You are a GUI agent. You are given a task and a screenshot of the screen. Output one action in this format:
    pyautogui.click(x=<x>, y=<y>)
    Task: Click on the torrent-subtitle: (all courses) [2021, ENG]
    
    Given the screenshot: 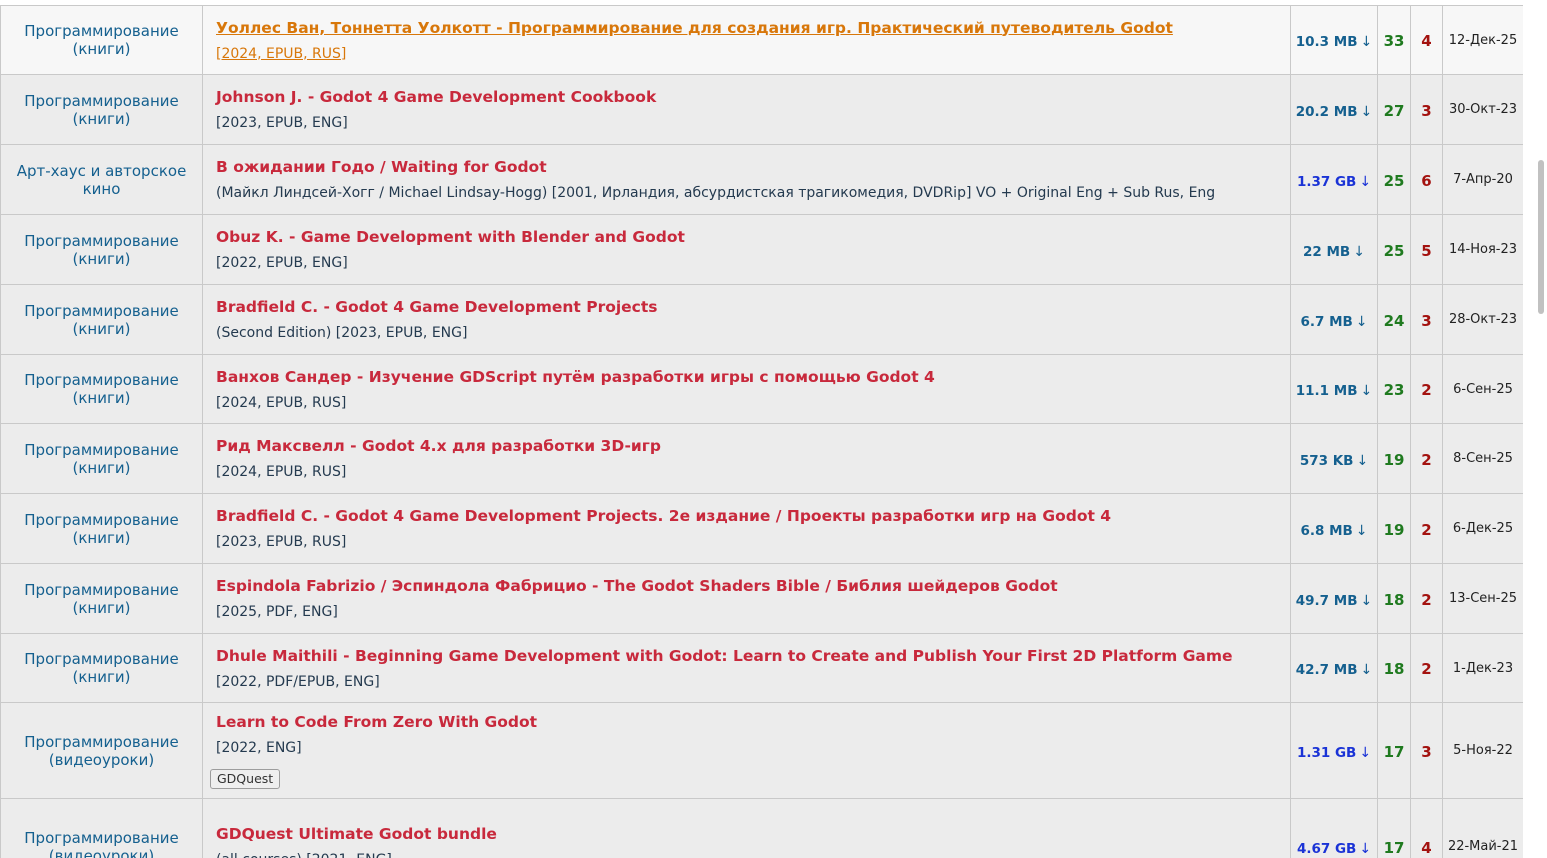 What is the action you would take?
    pyautogui.click(x=753, y=854)
    